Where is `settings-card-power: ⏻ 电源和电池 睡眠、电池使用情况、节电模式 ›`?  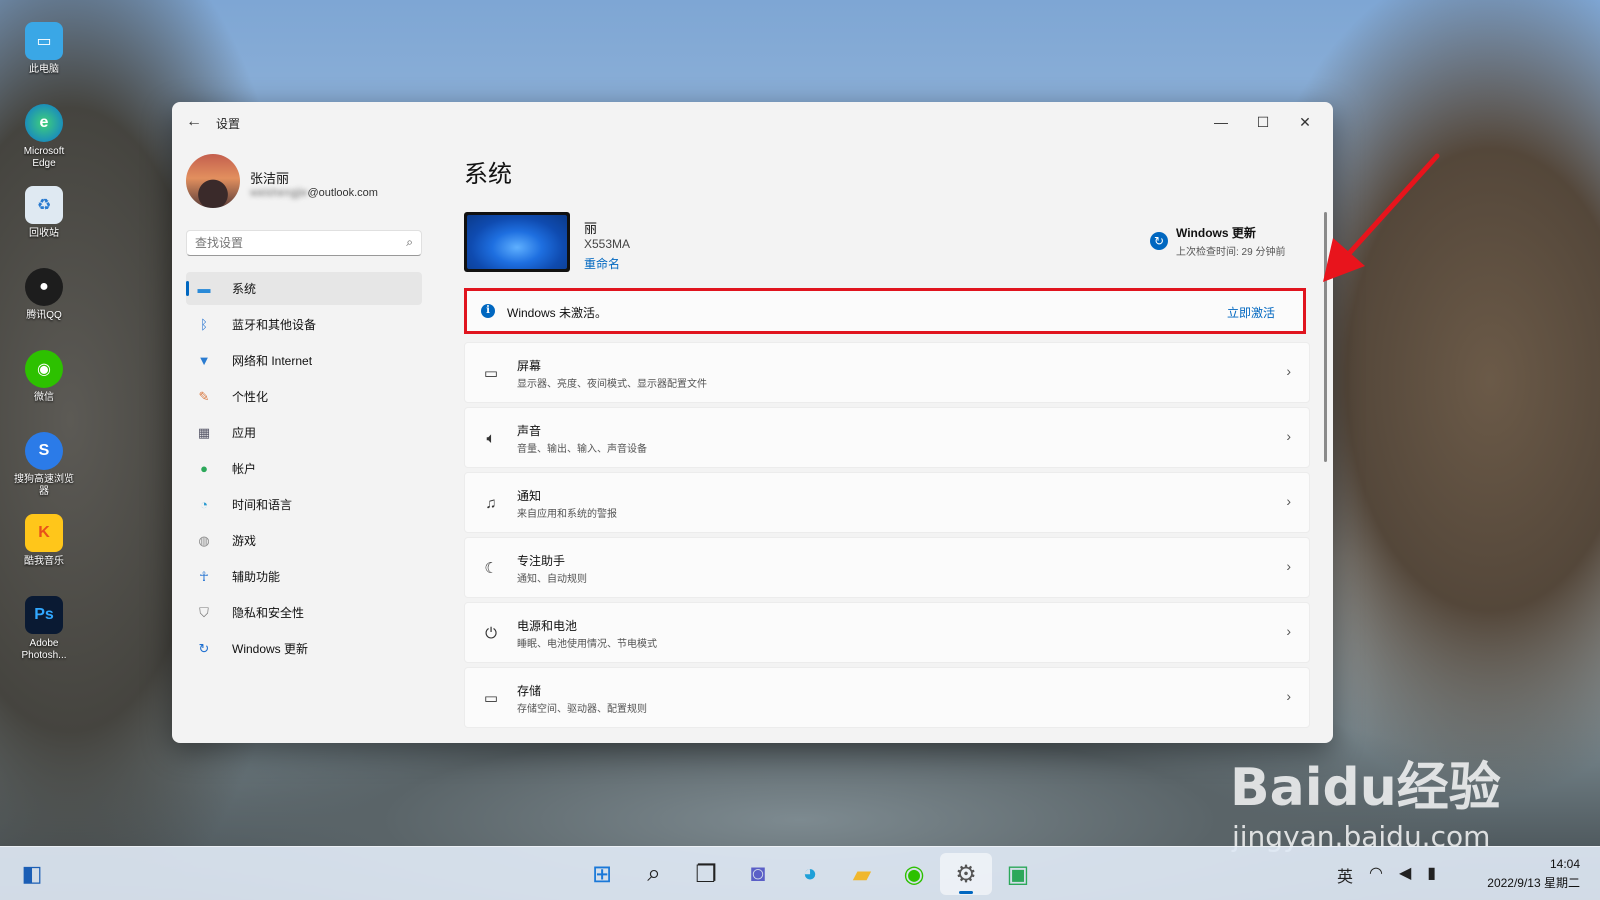
settings-card-power: ⏻ 电源和电池 睡眠、电池使用情况、节电模式 › is located at coordinates (887, 632).